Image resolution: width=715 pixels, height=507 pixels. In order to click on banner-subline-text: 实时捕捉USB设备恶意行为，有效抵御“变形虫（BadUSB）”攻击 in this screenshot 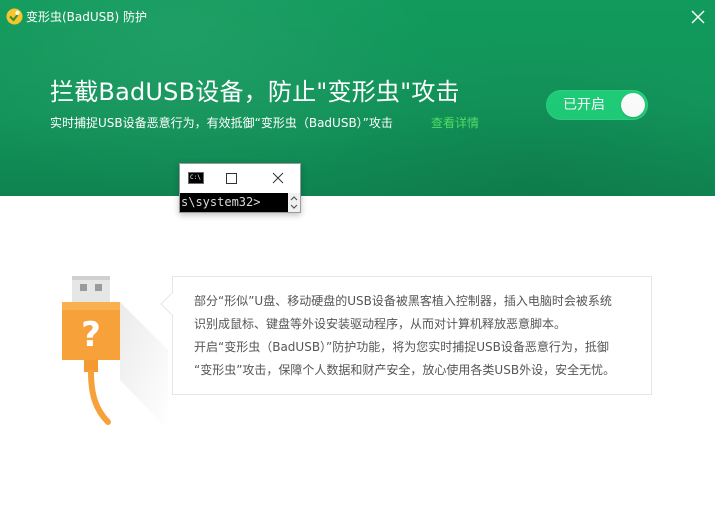, I will do `click(221, 123)`.